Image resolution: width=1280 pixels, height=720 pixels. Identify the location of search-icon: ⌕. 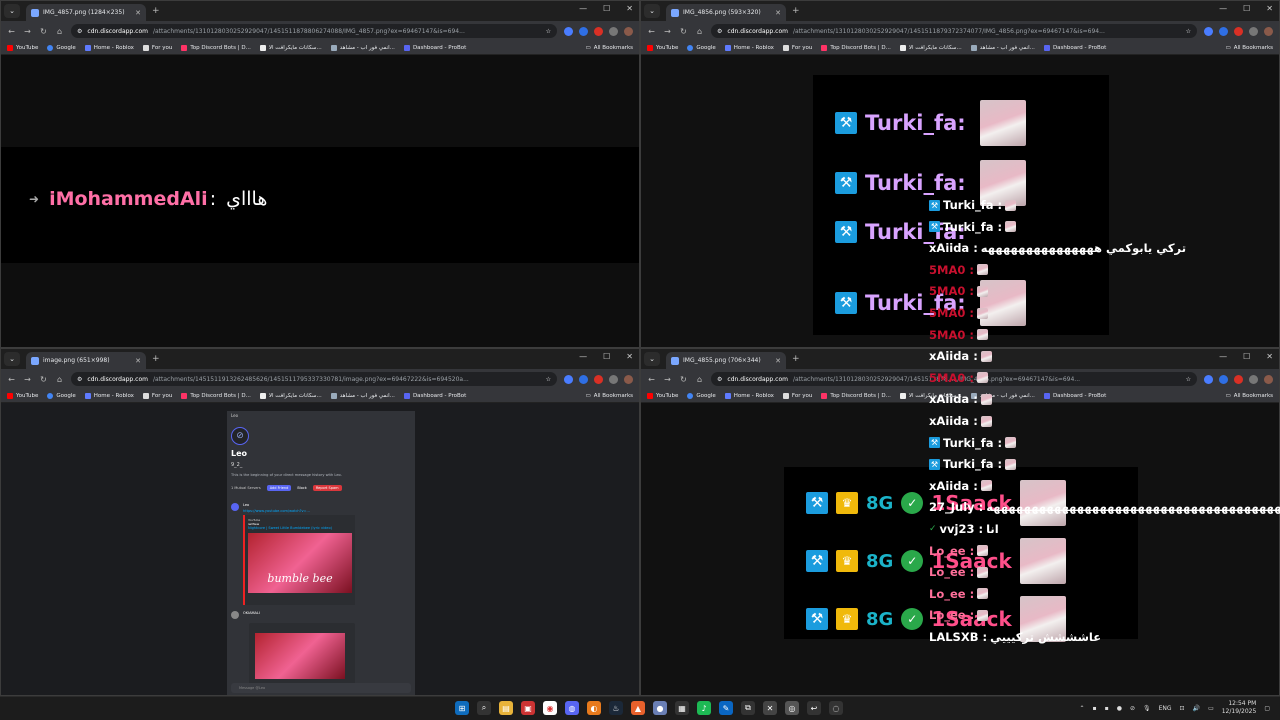
(484, 708).